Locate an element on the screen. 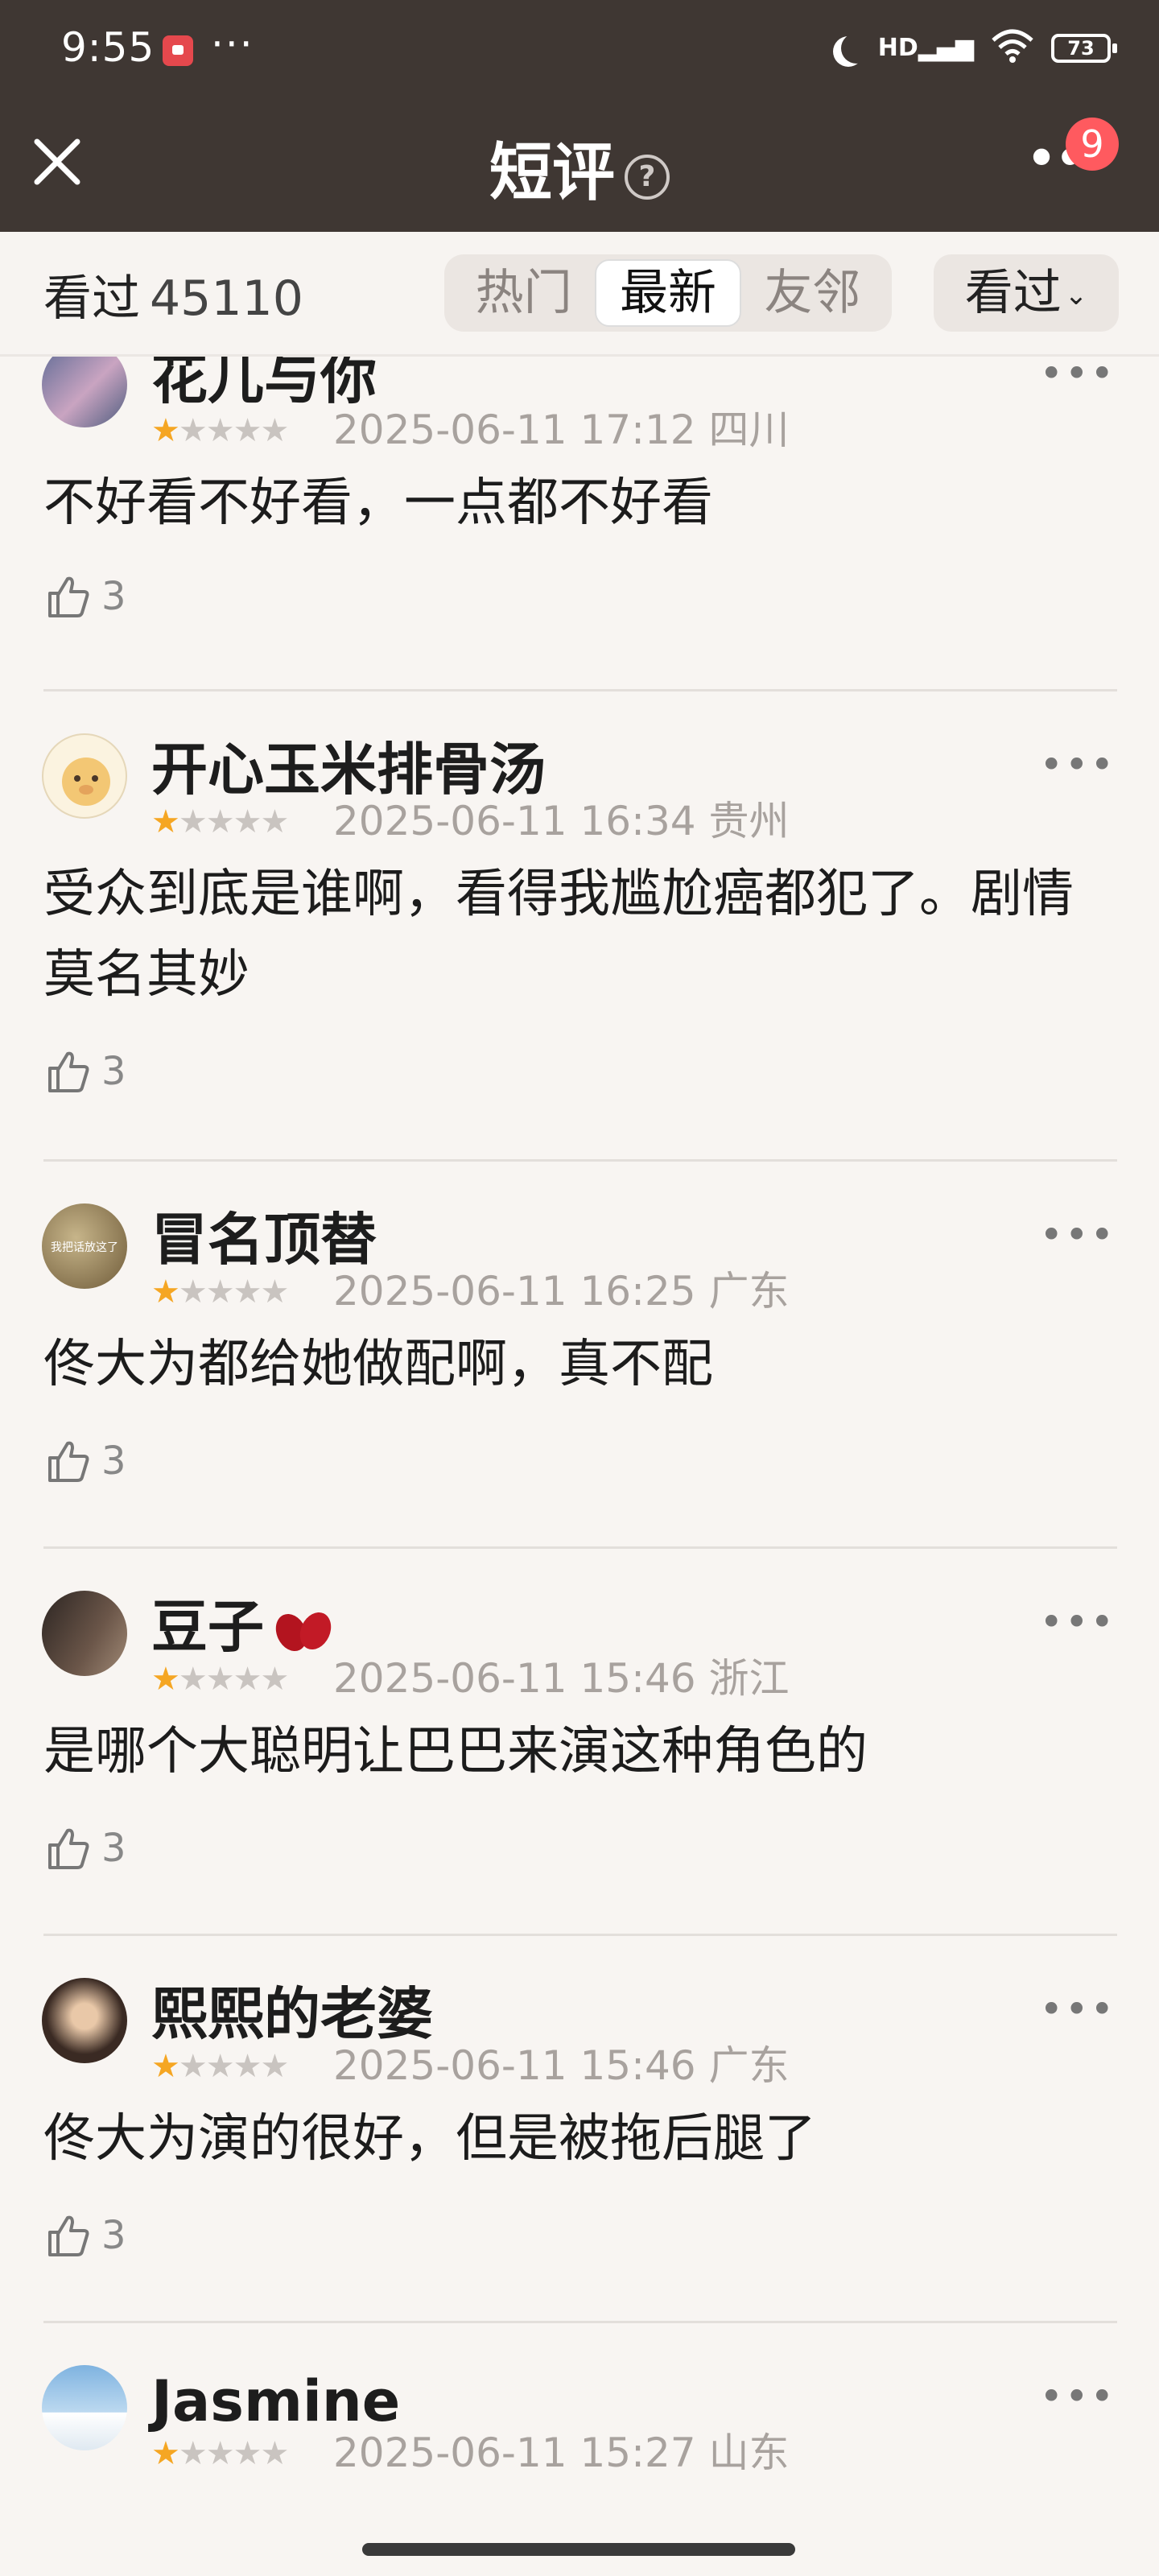 The image size is (1159, 2576). review-content: 不好看不好看，一点都不好看 is located at coordinates (378, 503).